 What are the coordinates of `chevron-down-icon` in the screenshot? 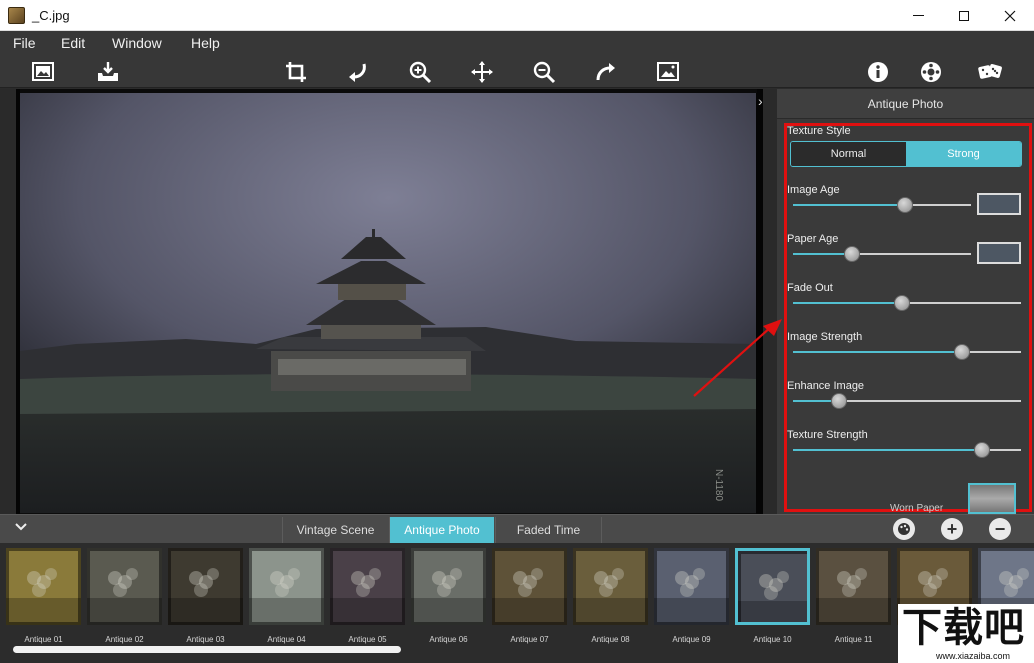 It's located at (21, 527).